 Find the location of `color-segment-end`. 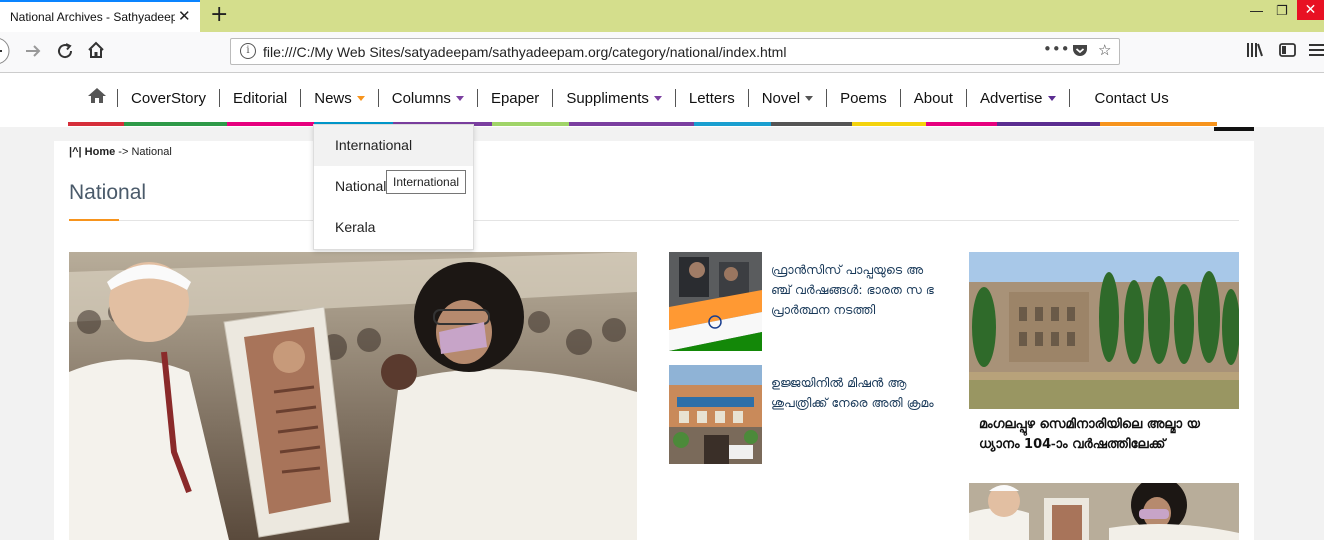

color-segment-end is located at coordinates (1234, 129).